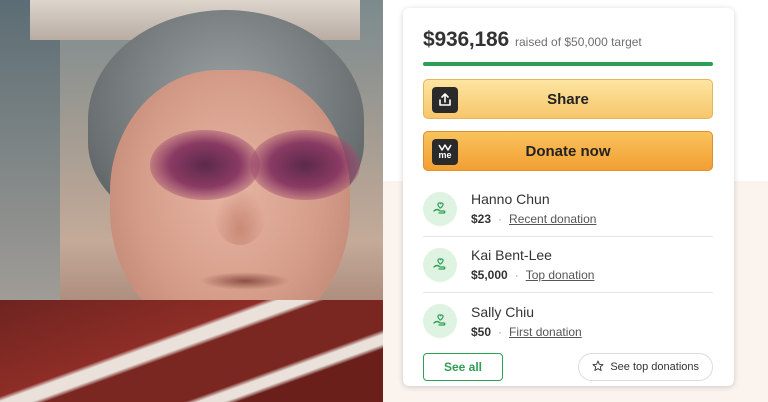 This screenshot has width=768, height=402. Describe the element at coordinates (463, 367) in the screenshot. I see `see-all-button: See all` at that location.